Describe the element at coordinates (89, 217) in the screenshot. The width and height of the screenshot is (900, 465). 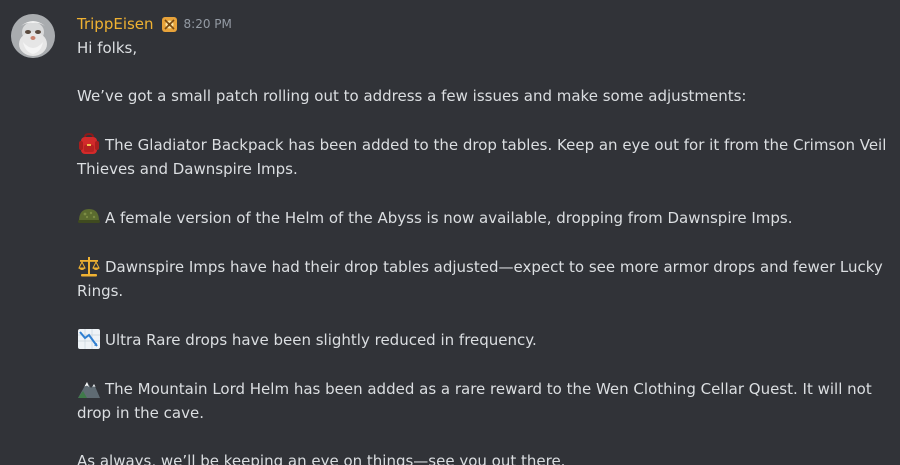
I see `military-helmet-icon` at that location.